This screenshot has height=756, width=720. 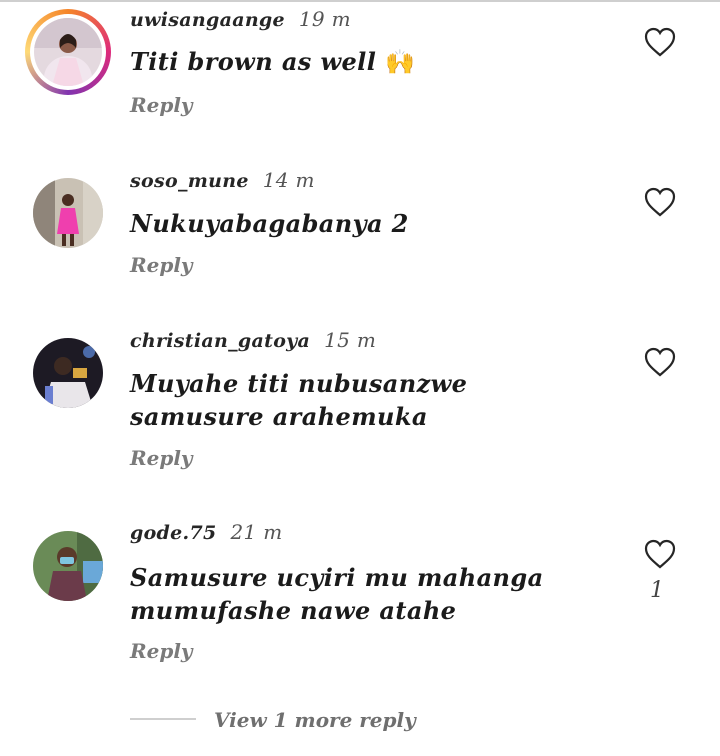 I want to click on comment-username: soso_mune 14 m, so click(x=222, y=180).